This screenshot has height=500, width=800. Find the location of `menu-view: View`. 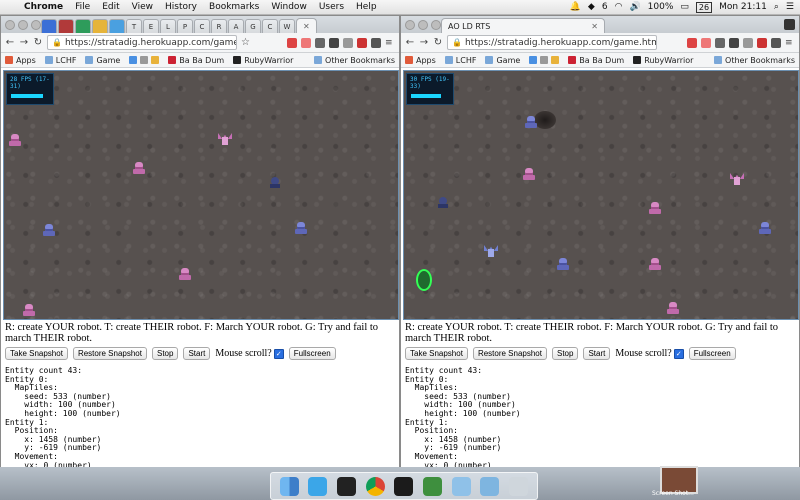

menu-view: View is located at coordinates (142, 7).